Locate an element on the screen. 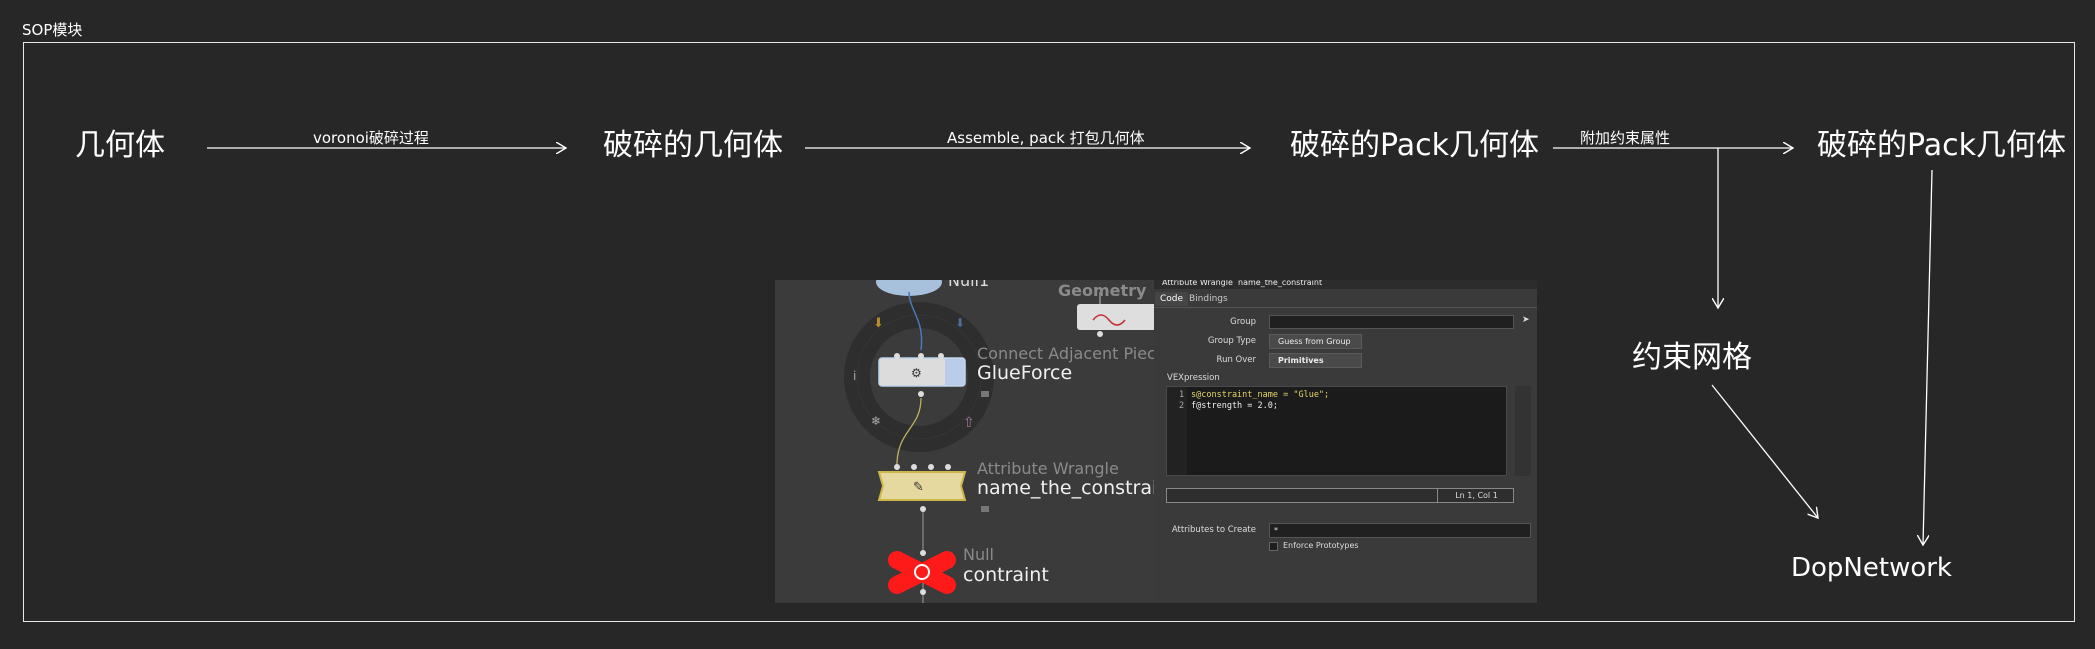 This screenshot has height=649, width=2095. code-line-1: s@constraint_name = "Glue"; is located at coordinates (1260, 395).